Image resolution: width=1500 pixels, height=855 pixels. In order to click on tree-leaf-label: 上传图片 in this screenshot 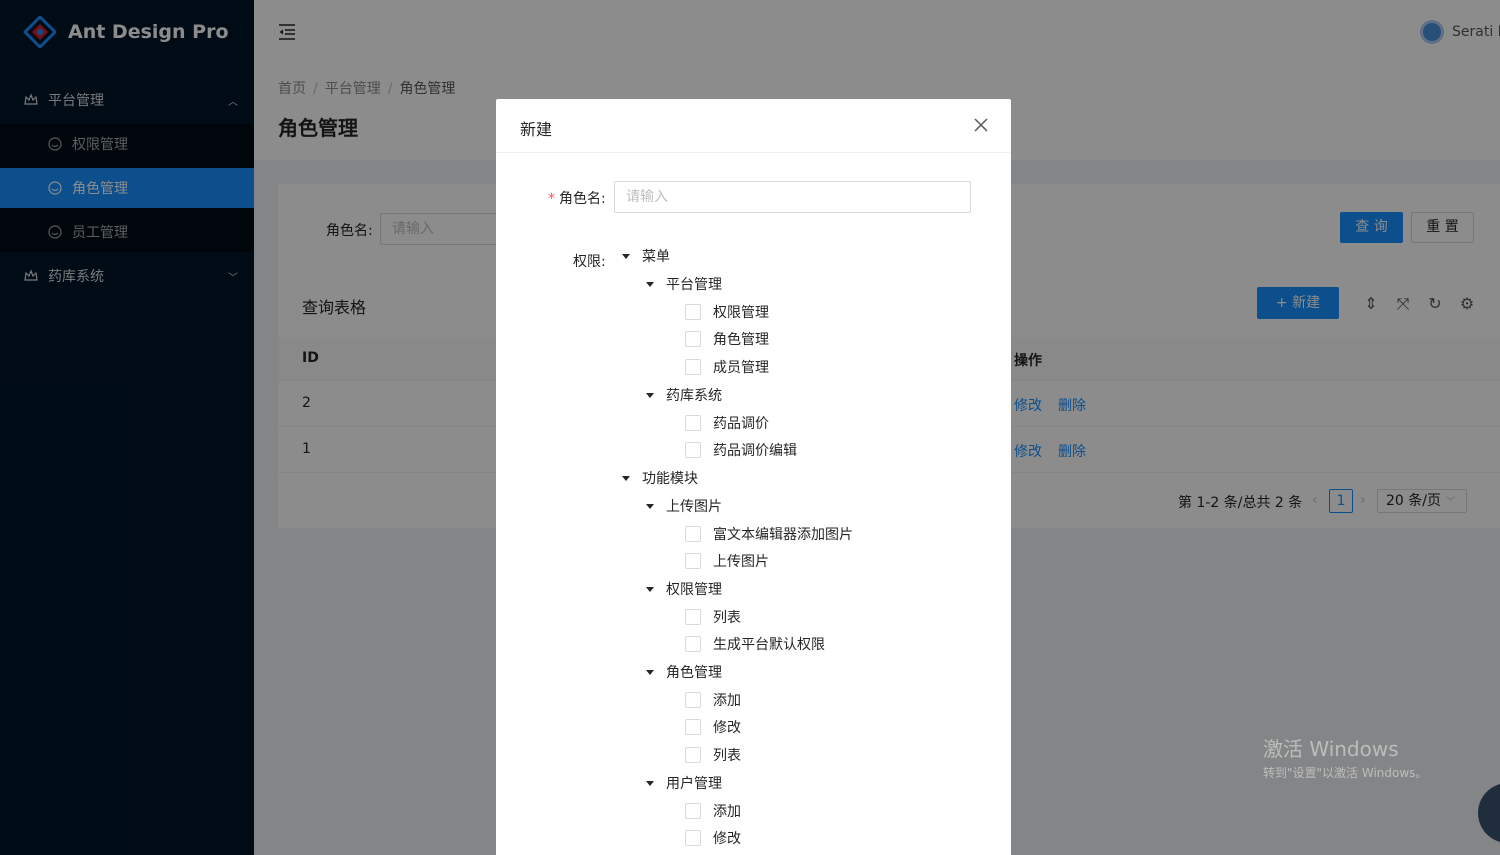, I will do `click(741, 562)`.